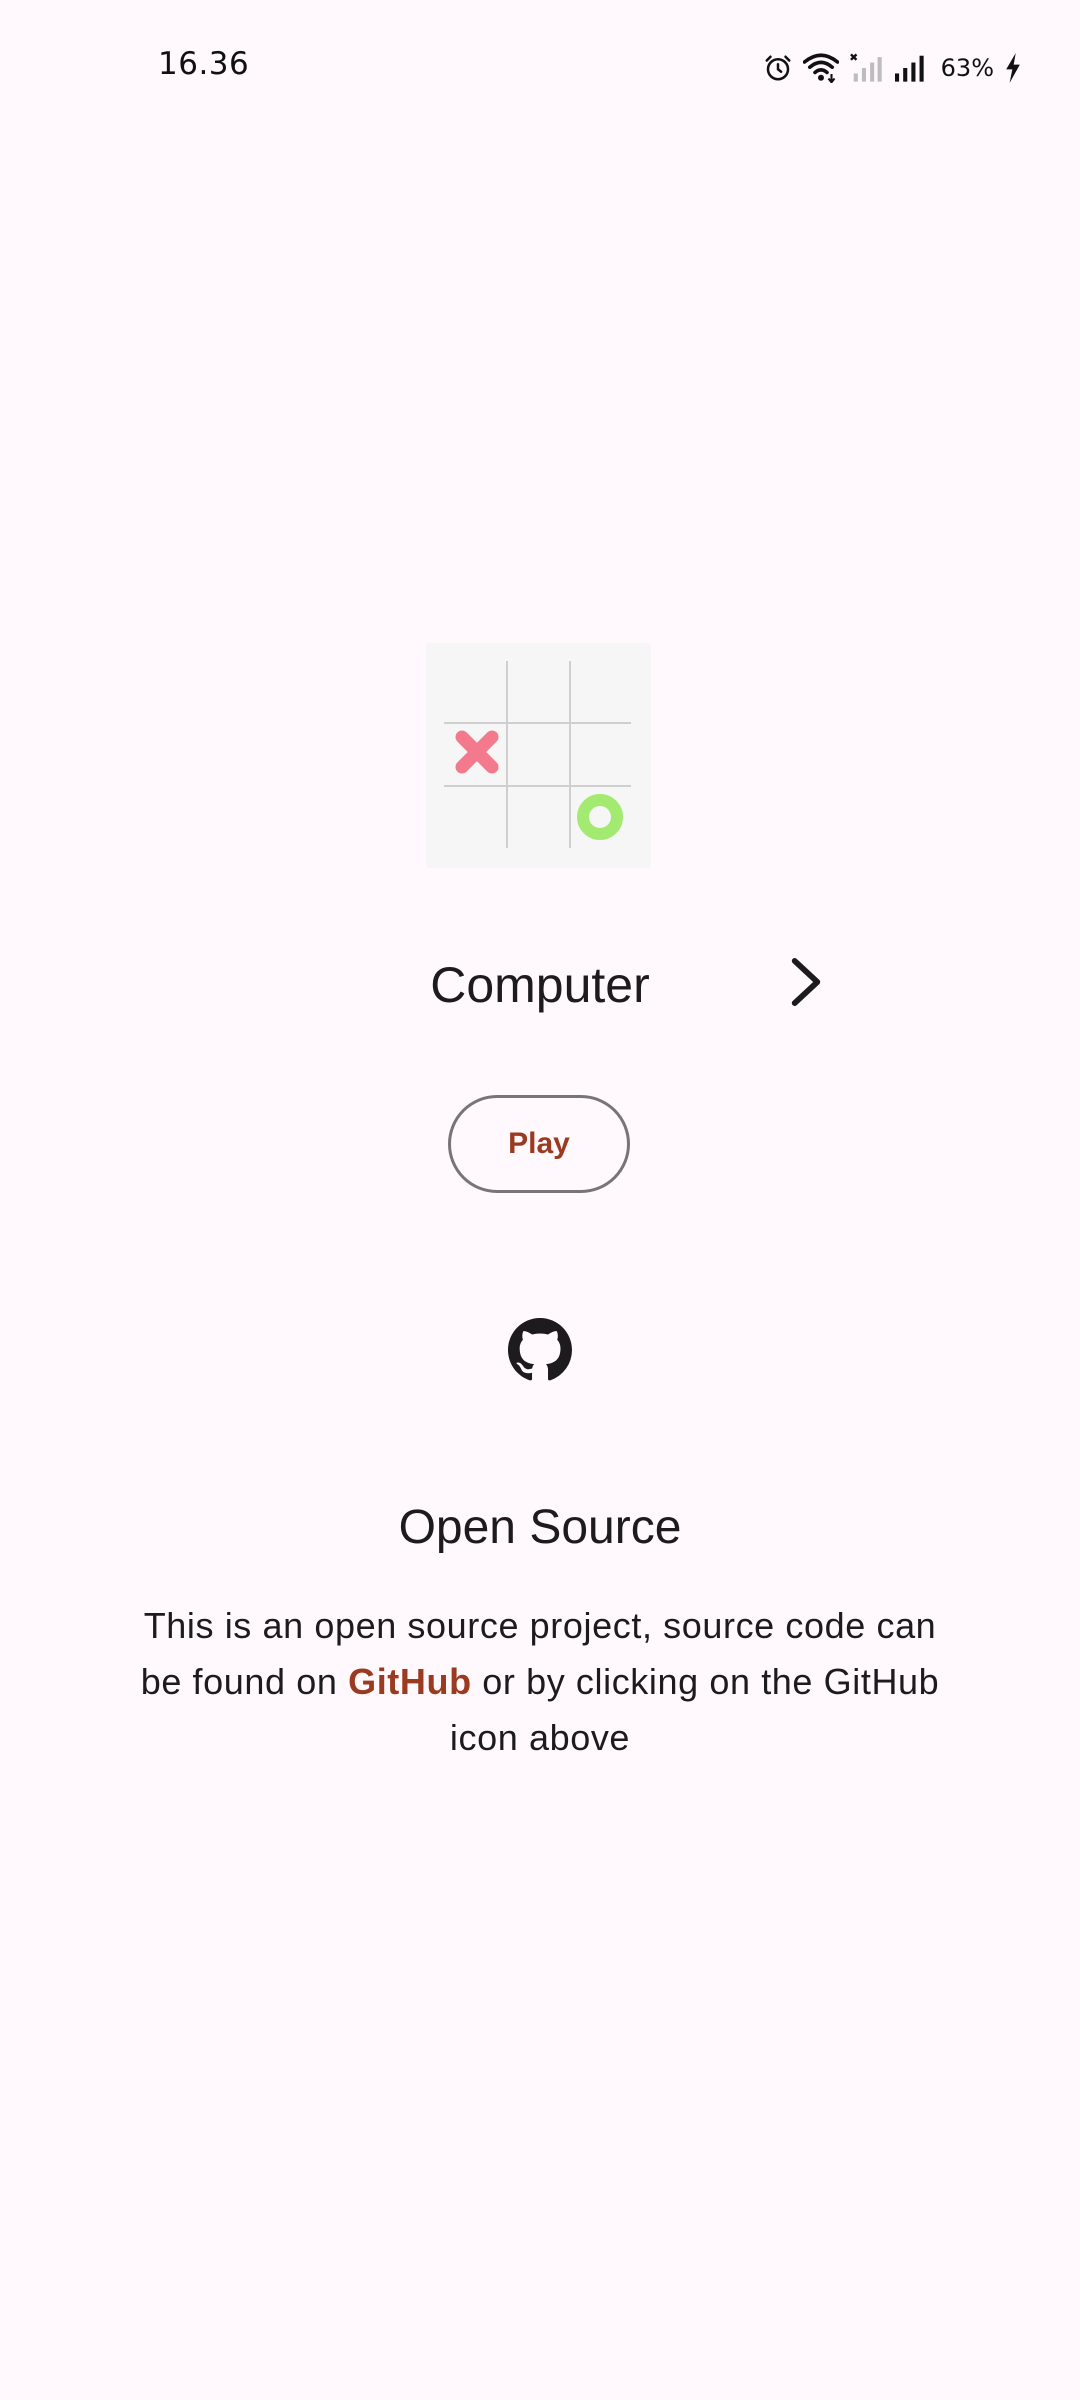 This screenshot has height=2400, width=1080. Describe the element at coordinates (540, 68) in the screenshot. I see `status-bar: 16.36 63%` at that location.